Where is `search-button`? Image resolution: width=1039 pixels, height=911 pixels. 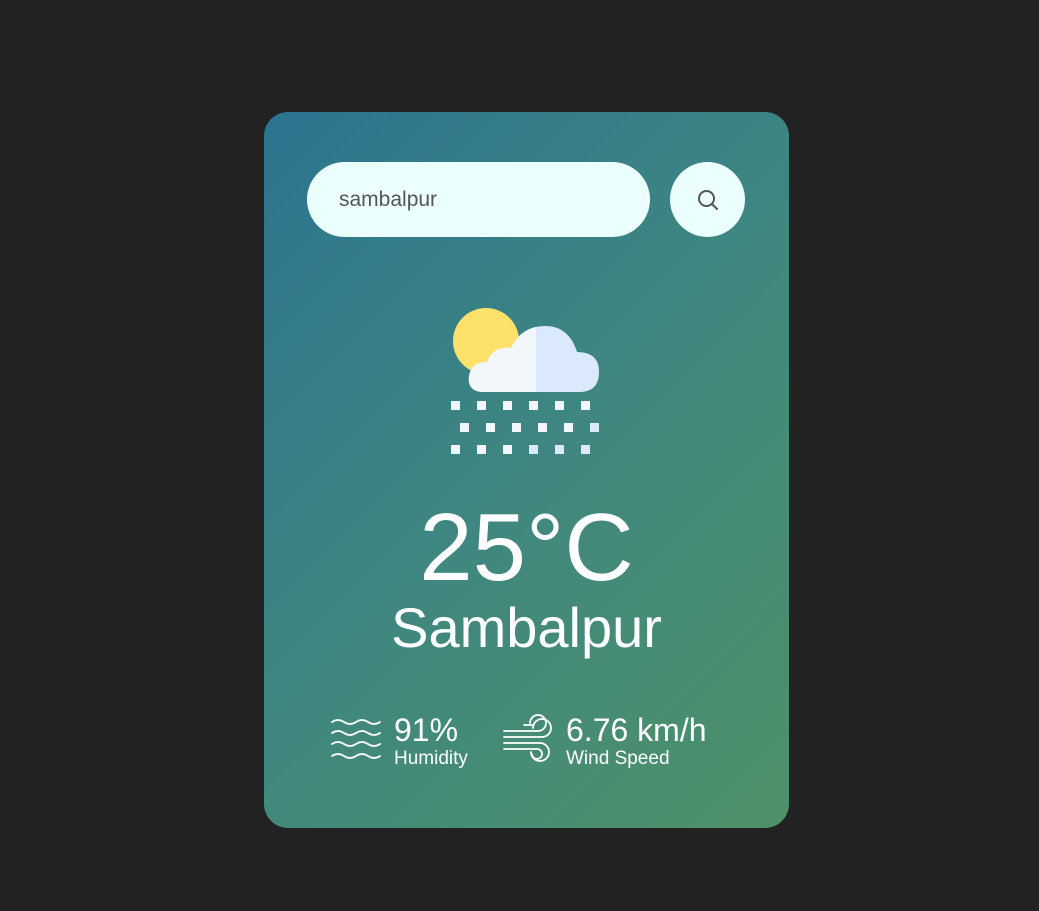 search-button is located at coordinates (707, 199).